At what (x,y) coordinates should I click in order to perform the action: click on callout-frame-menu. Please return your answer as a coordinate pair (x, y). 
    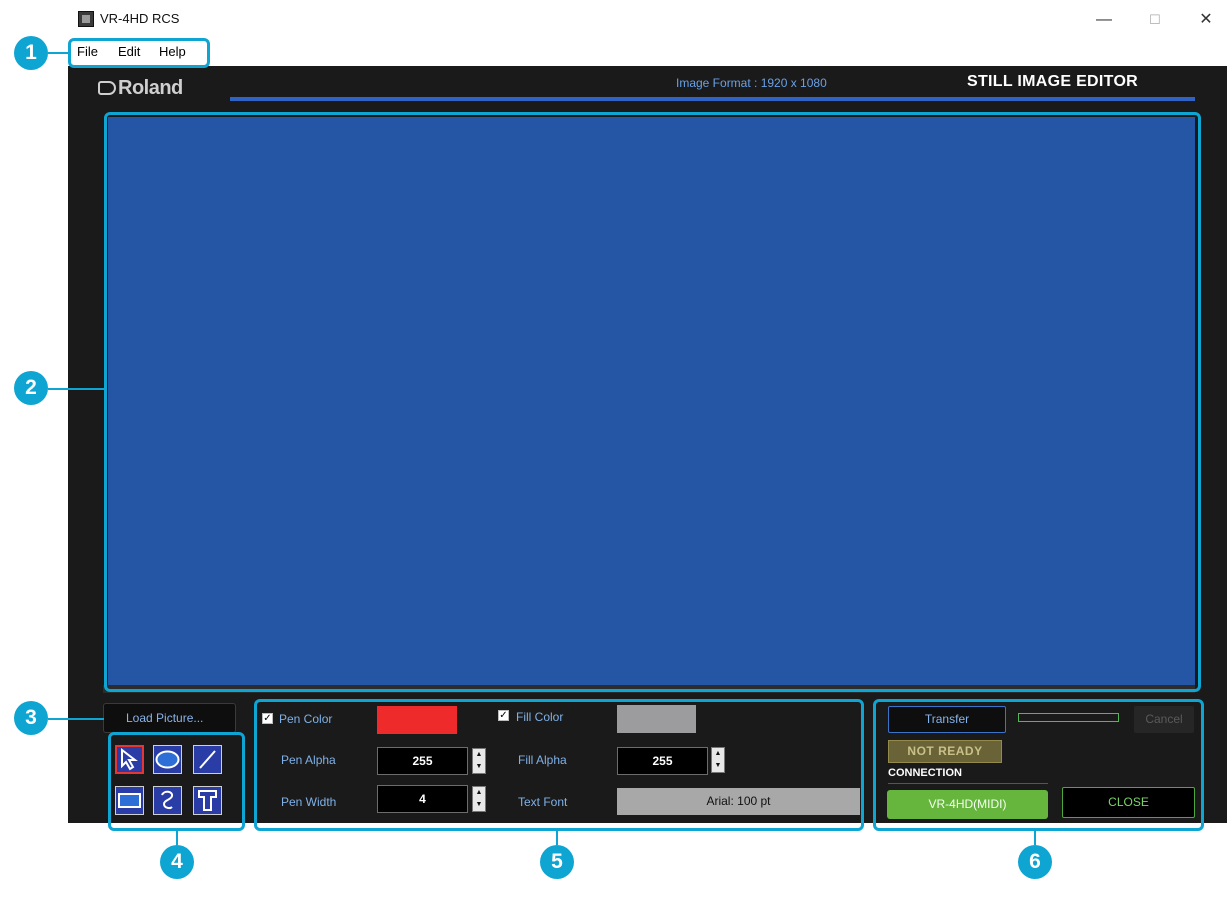
    Looking at the image, I should click on (139, 53).